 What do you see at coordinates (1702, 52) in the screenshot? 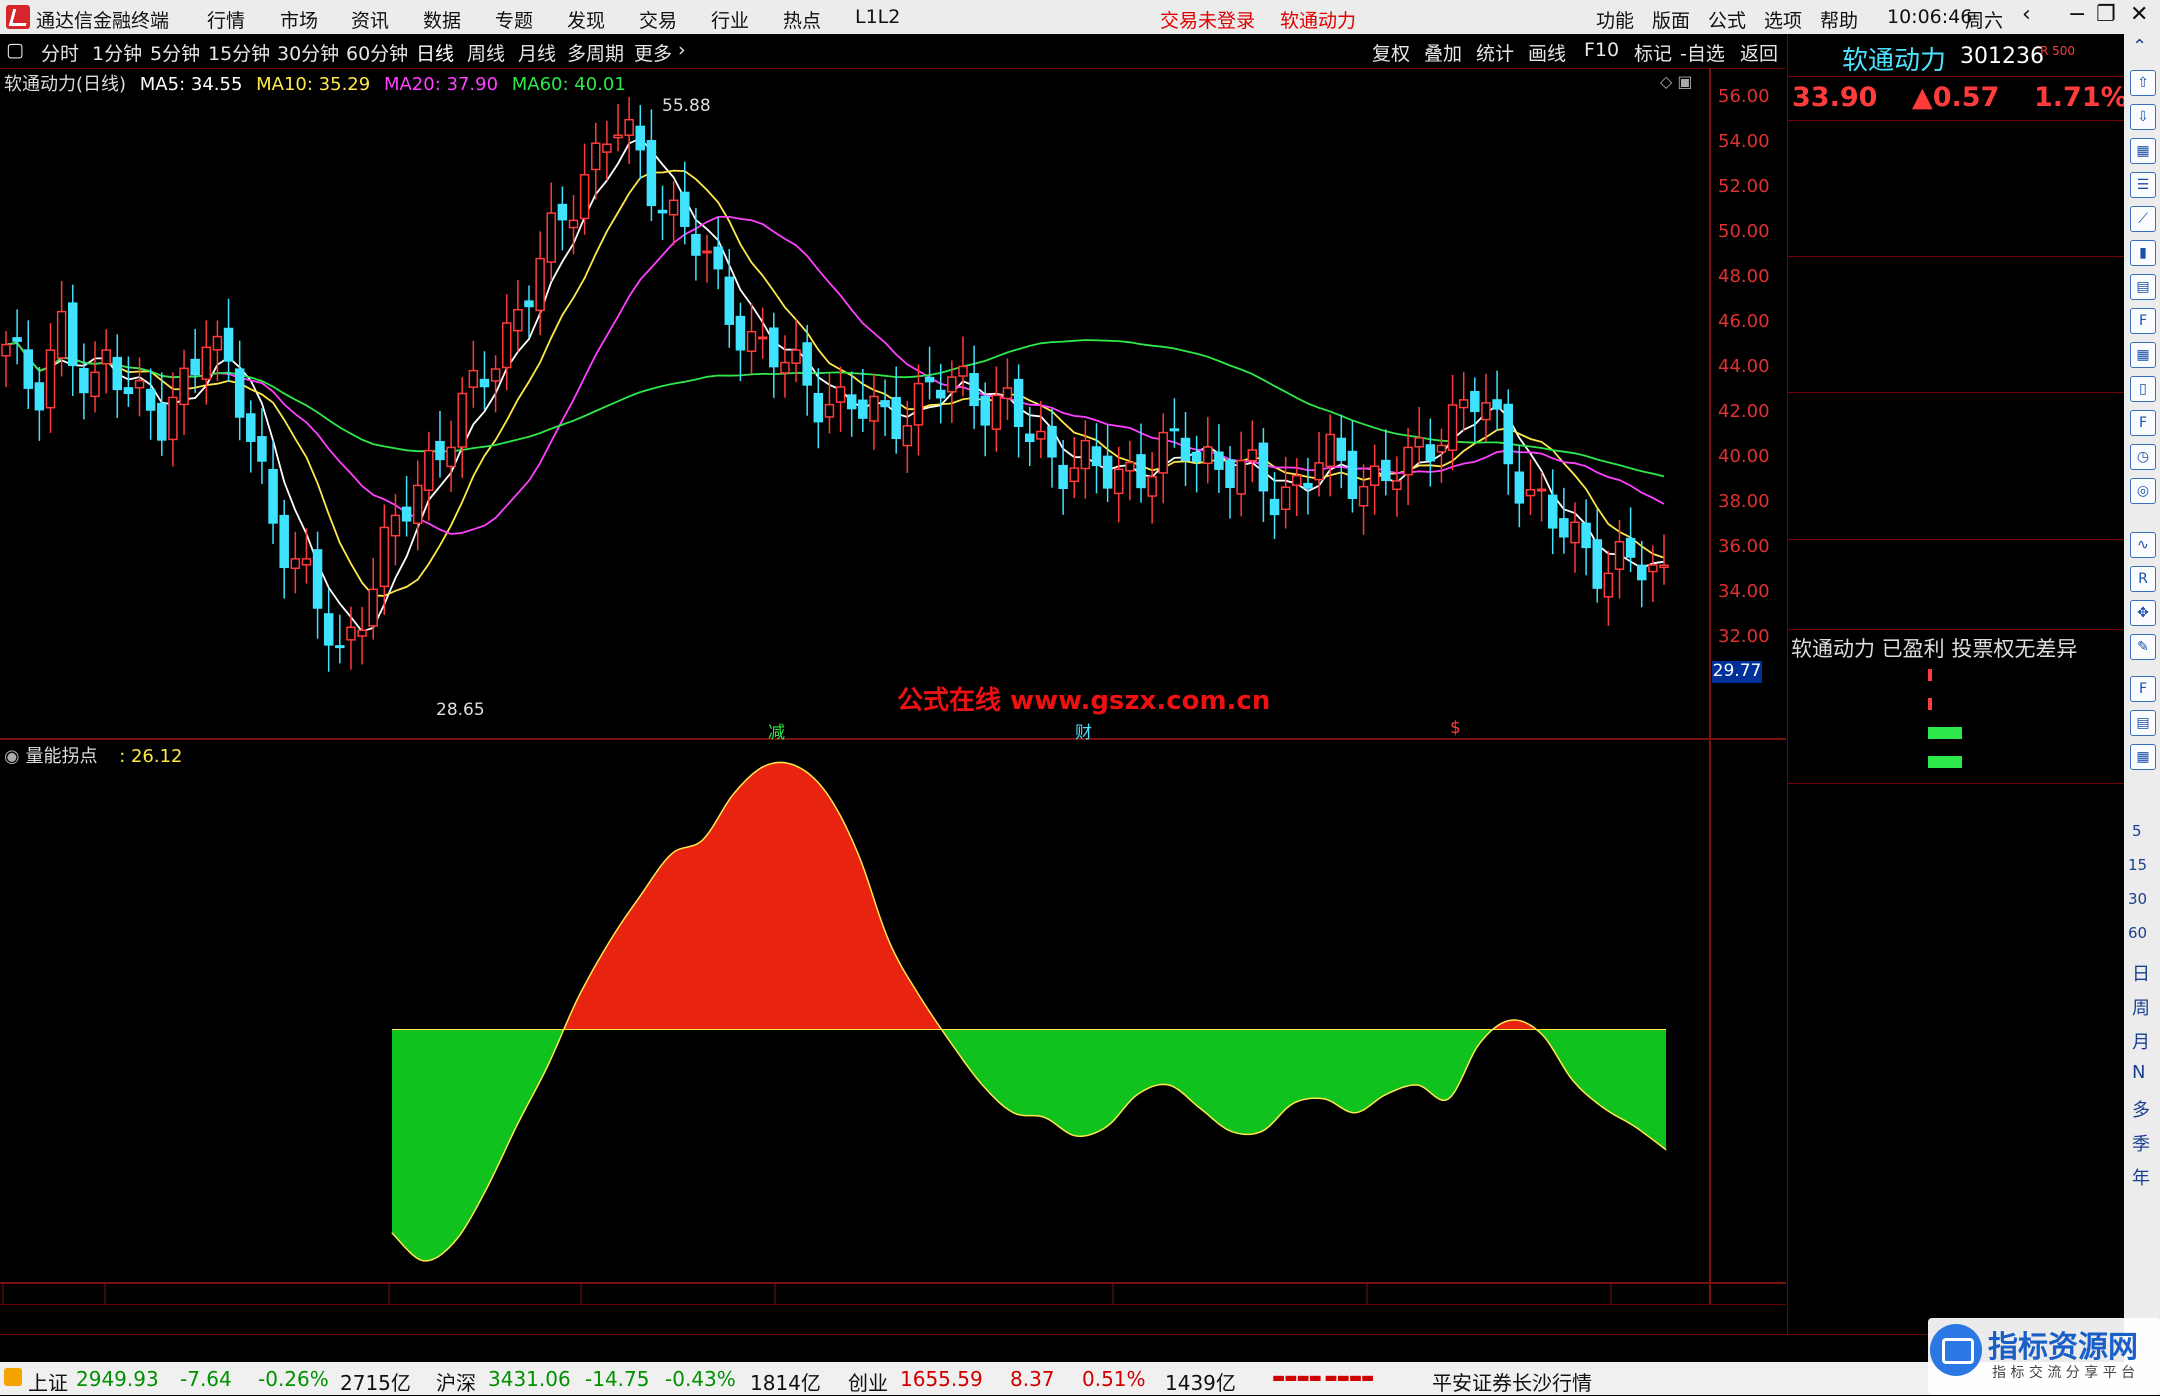
I see `tool-zixuan: -自选` at bounding box center [1702, 52].